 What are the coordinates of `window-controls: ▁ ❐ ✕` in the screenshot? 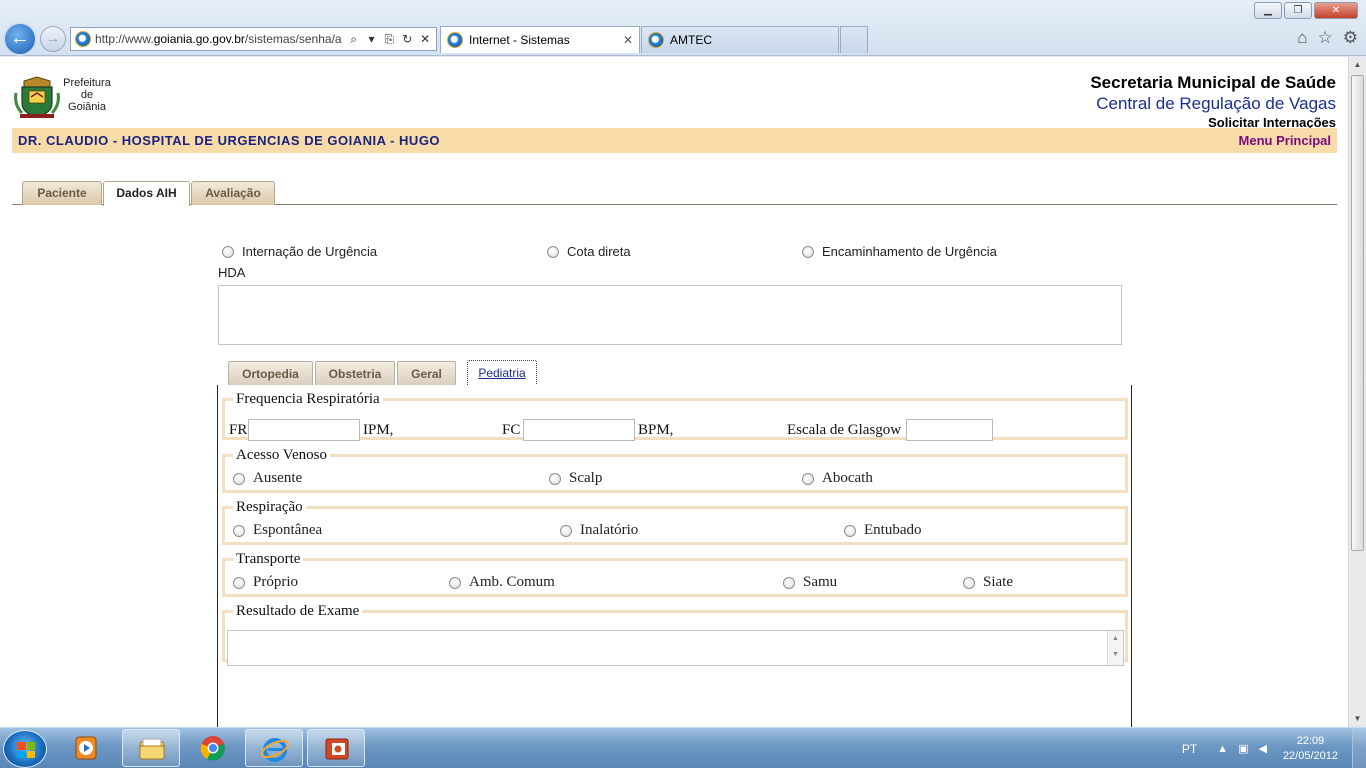 It's located at (1306, 10).